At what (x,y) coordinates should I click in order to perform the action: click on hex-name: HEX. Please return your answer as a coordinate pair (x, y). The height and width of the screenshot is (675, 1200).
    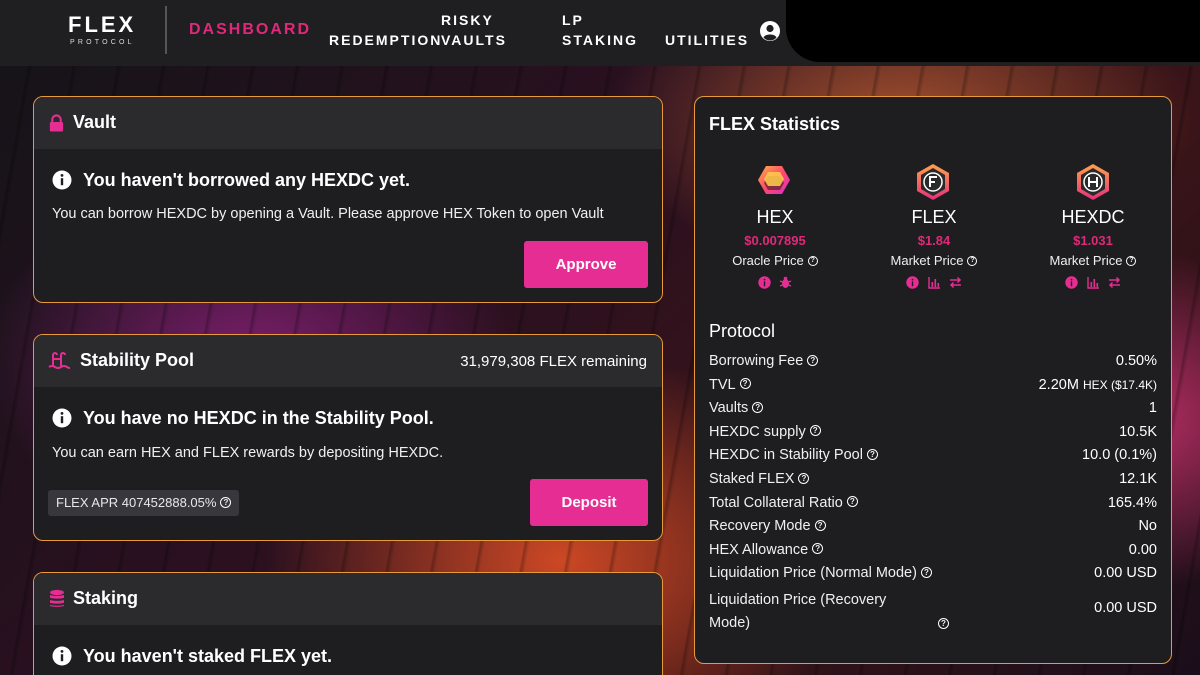
    Looking at the image, I should click on (775, 217).